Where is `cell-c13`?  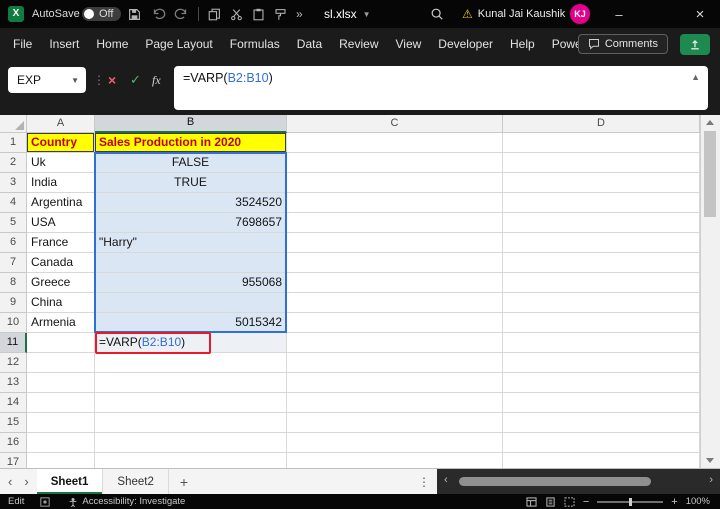 cell-c13 is located at coordinates (395, 383).